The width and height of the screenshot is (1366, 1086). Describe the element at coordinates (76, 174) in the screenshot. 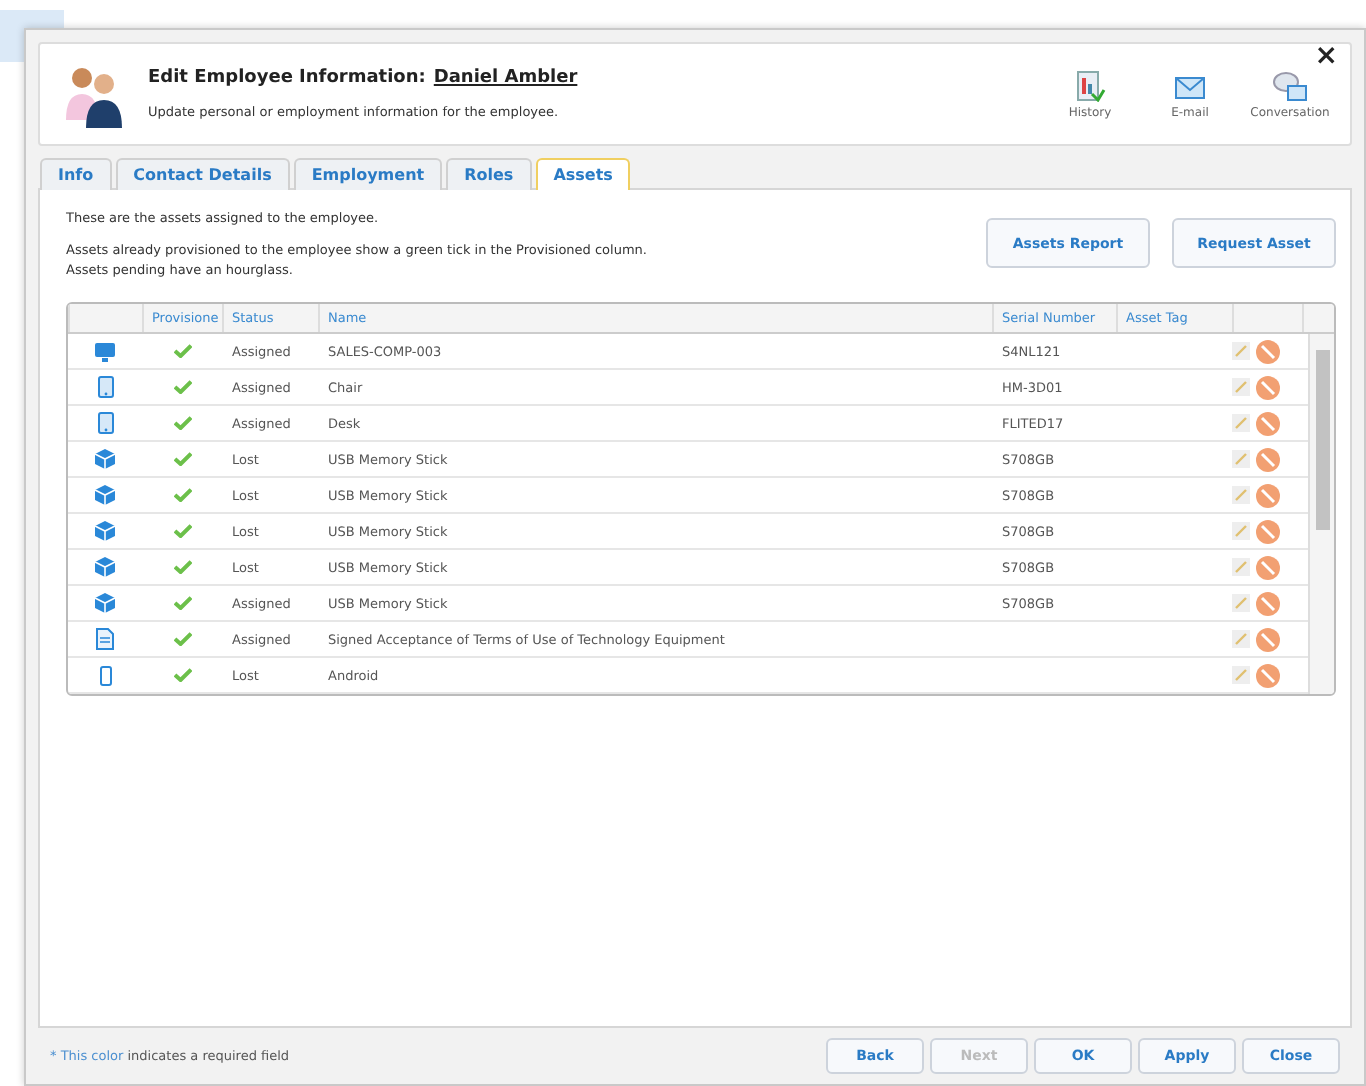

I see `tab: Info` at that location.